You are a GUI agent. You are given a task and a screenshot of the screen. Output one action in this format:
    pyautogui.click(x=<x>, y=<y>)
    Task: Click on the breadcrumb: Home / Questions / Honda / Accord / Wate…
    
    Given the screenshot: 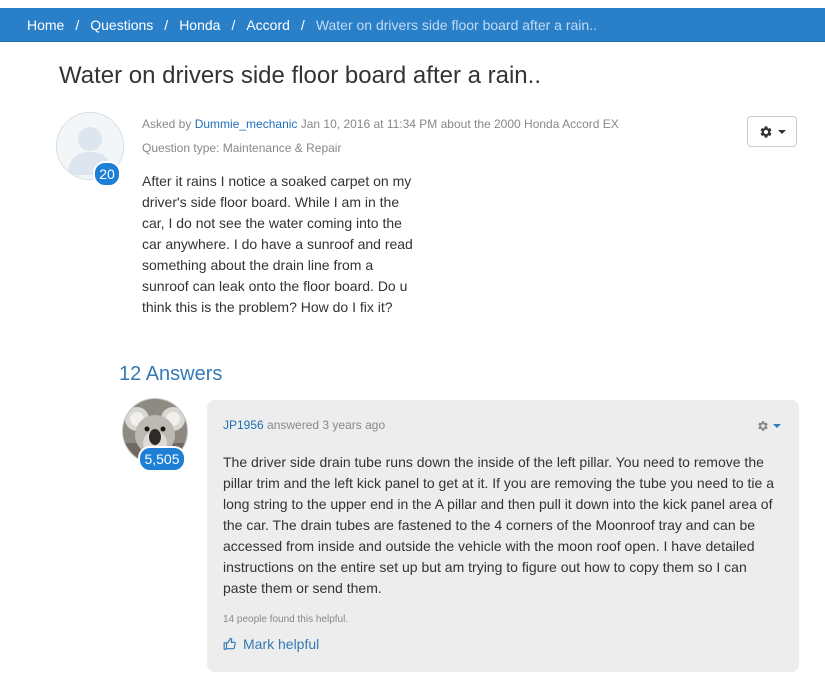 What is the action you would take?
    pyautogui.click(x=412, y=25)
    